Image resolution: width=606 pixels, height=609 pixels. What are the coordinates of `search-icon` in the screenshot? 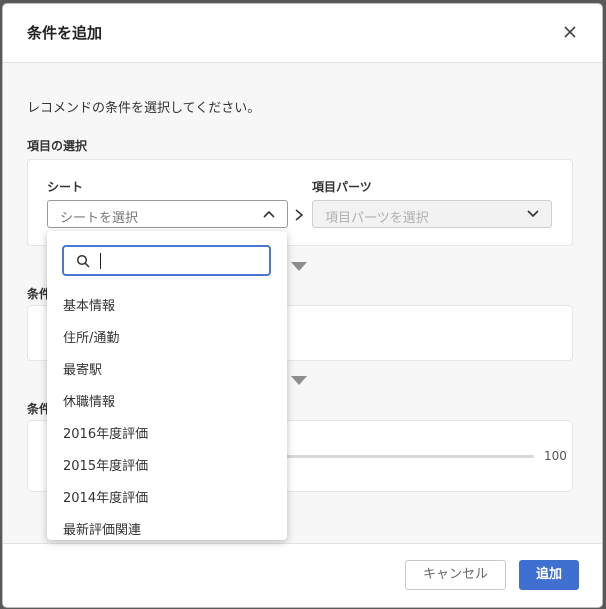 It's located at (83, 261).